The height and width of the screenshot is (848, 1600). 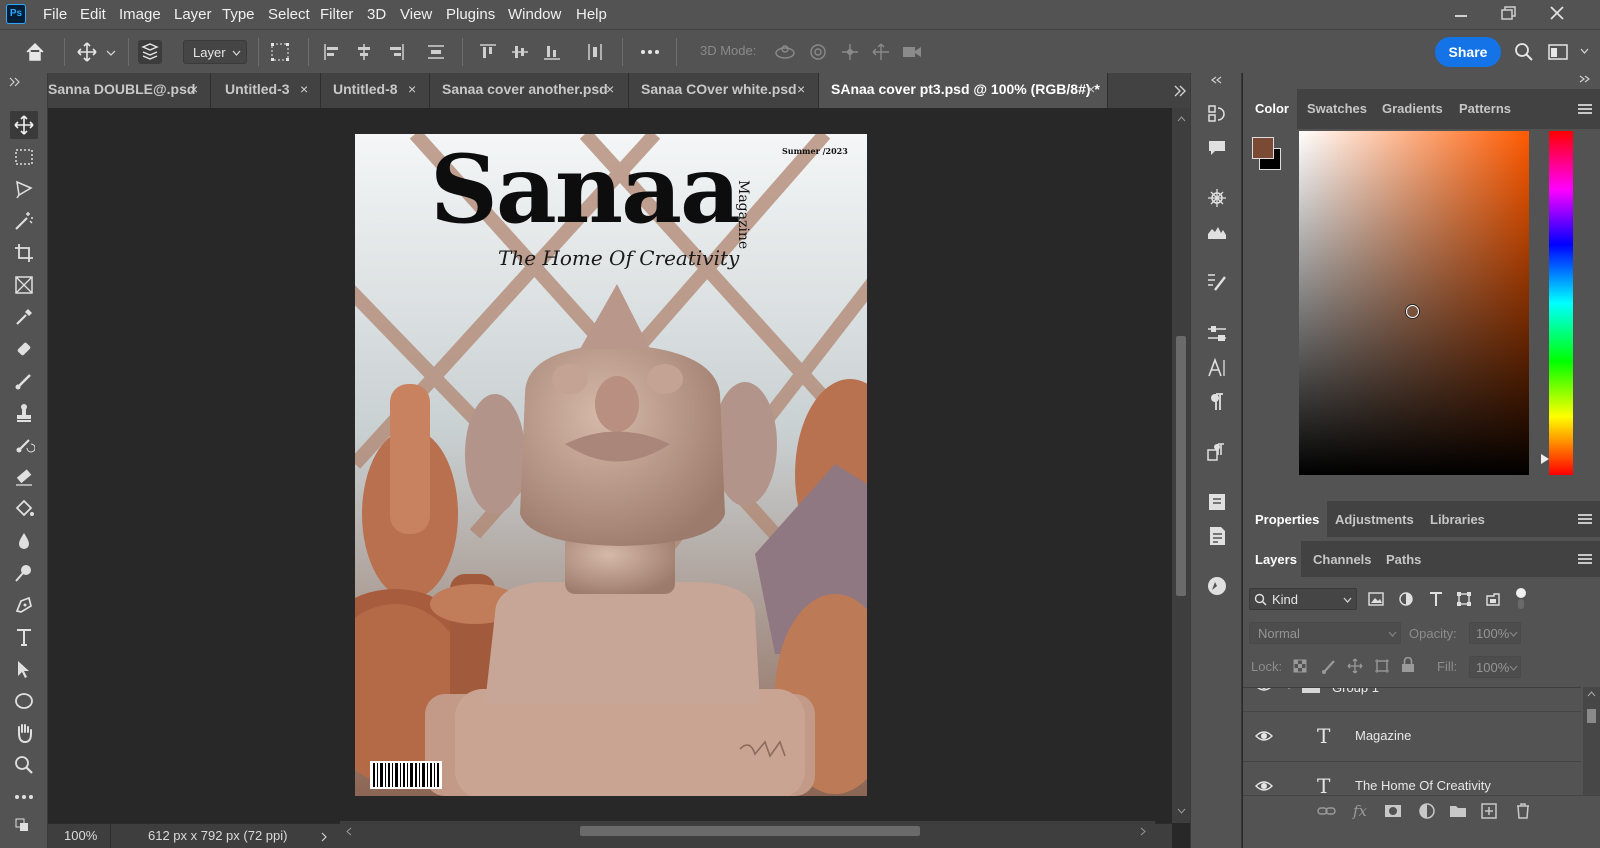 What do you see at coordinates (1355, 666) in the screenshot?
I see `lock-position-icon` at bounding box center [1355, 666].